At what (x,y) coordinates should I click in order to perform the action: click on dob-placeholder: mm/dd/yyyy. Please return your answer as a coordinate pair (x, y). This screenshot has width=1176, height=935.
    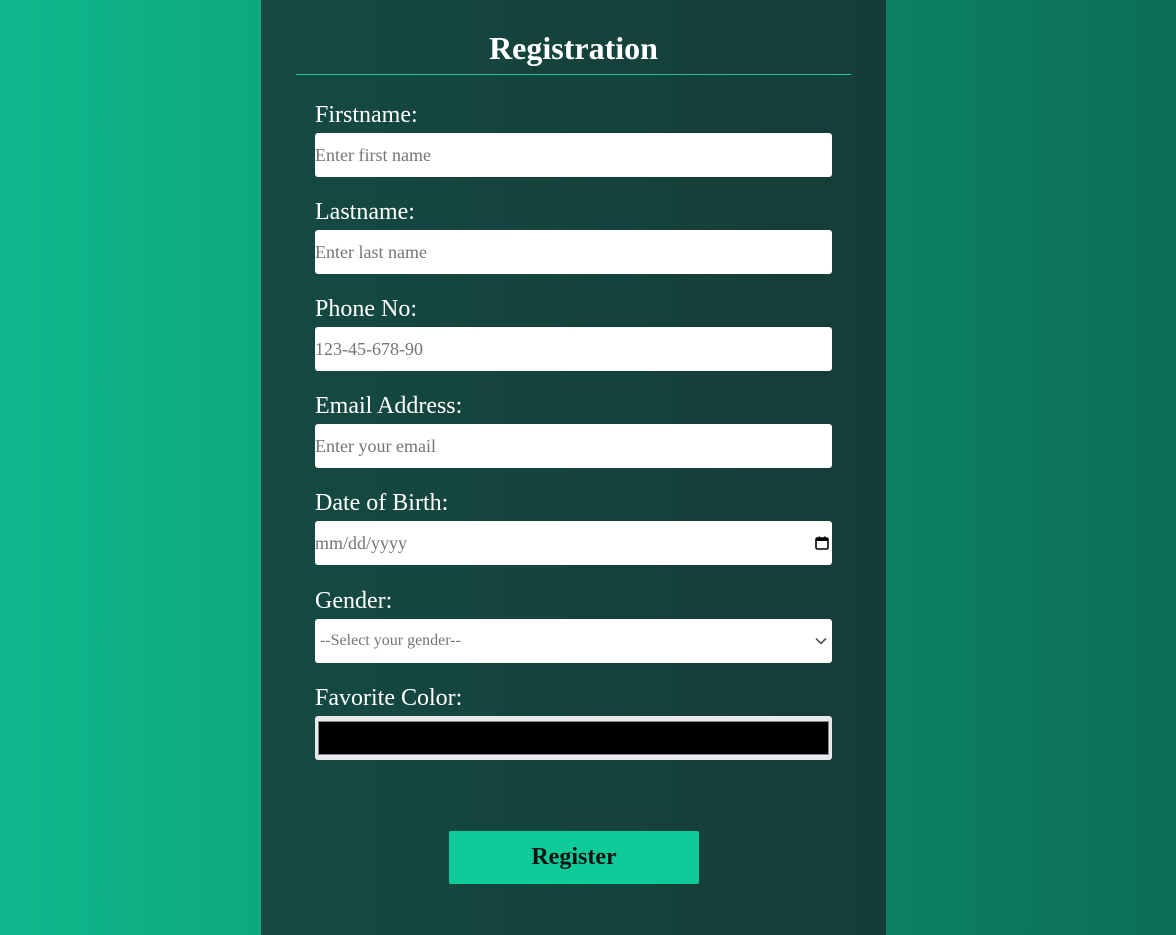
    Looking at the image, I should click on (361, 543).